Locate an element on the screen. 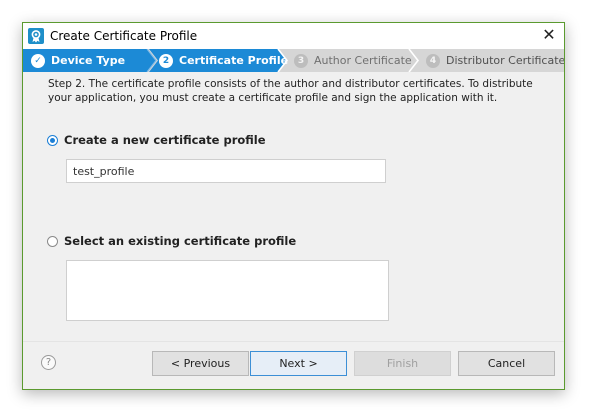  finish-button: Finish is located at coordinates (402, 363).